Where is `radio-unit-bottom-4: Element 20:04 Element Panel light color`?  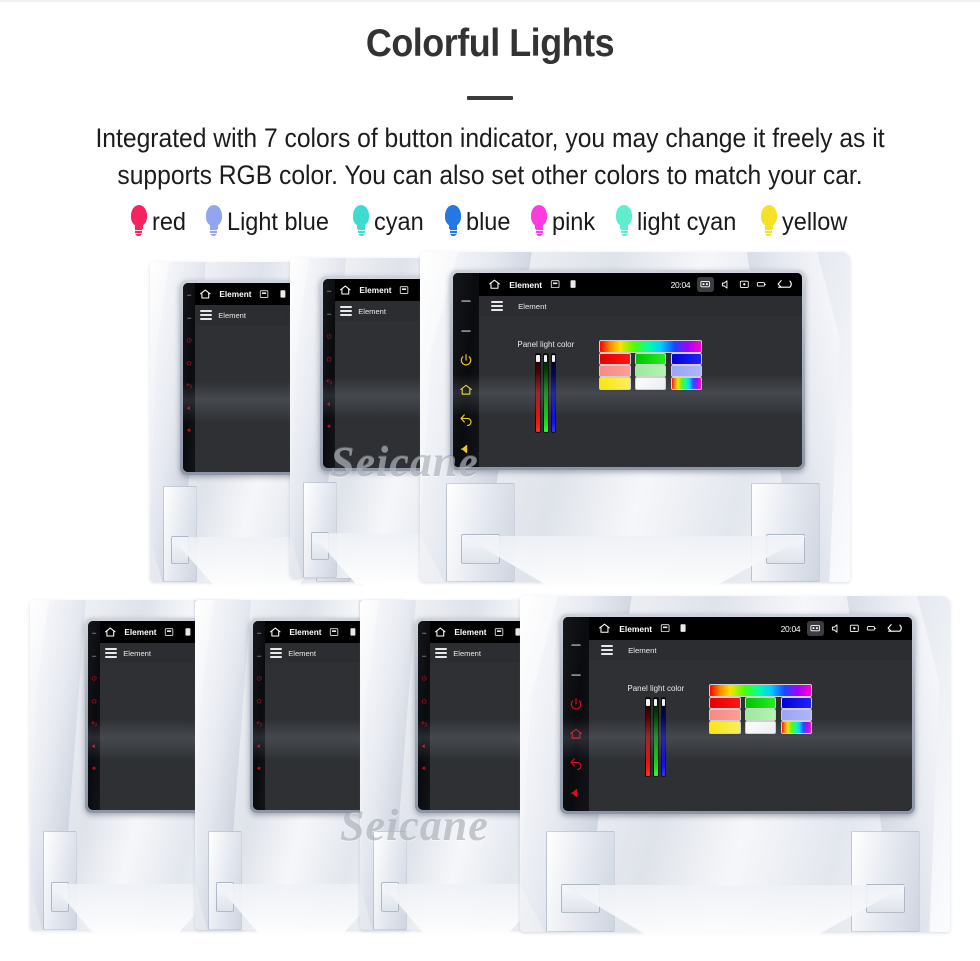 radio-unit-bottom-4: Element 20:04 Element Panel light color is located at coordinates (737, 714).